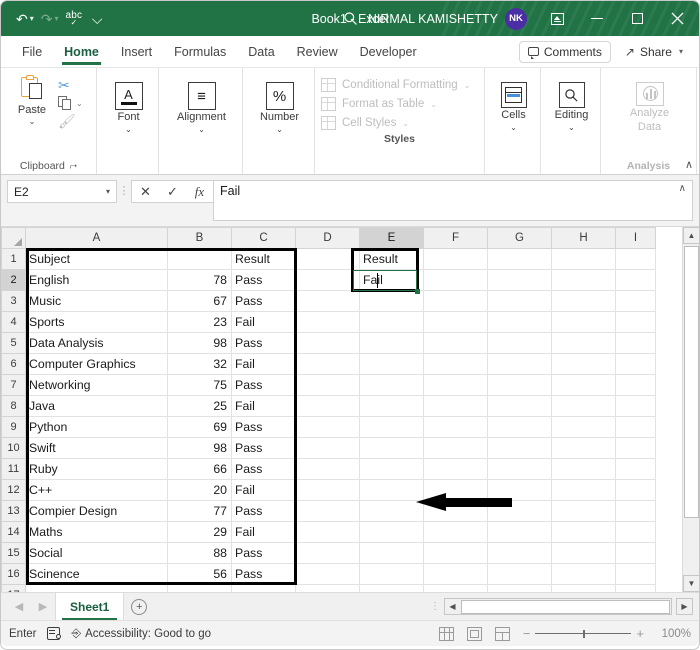 Image resolution: width=700 pixels, height=650 pixels. What do you see at coordinates (558, 606) in the screenshot?
I see `horizontal-scrollbar: ◀` at bounding box center [558, 606].